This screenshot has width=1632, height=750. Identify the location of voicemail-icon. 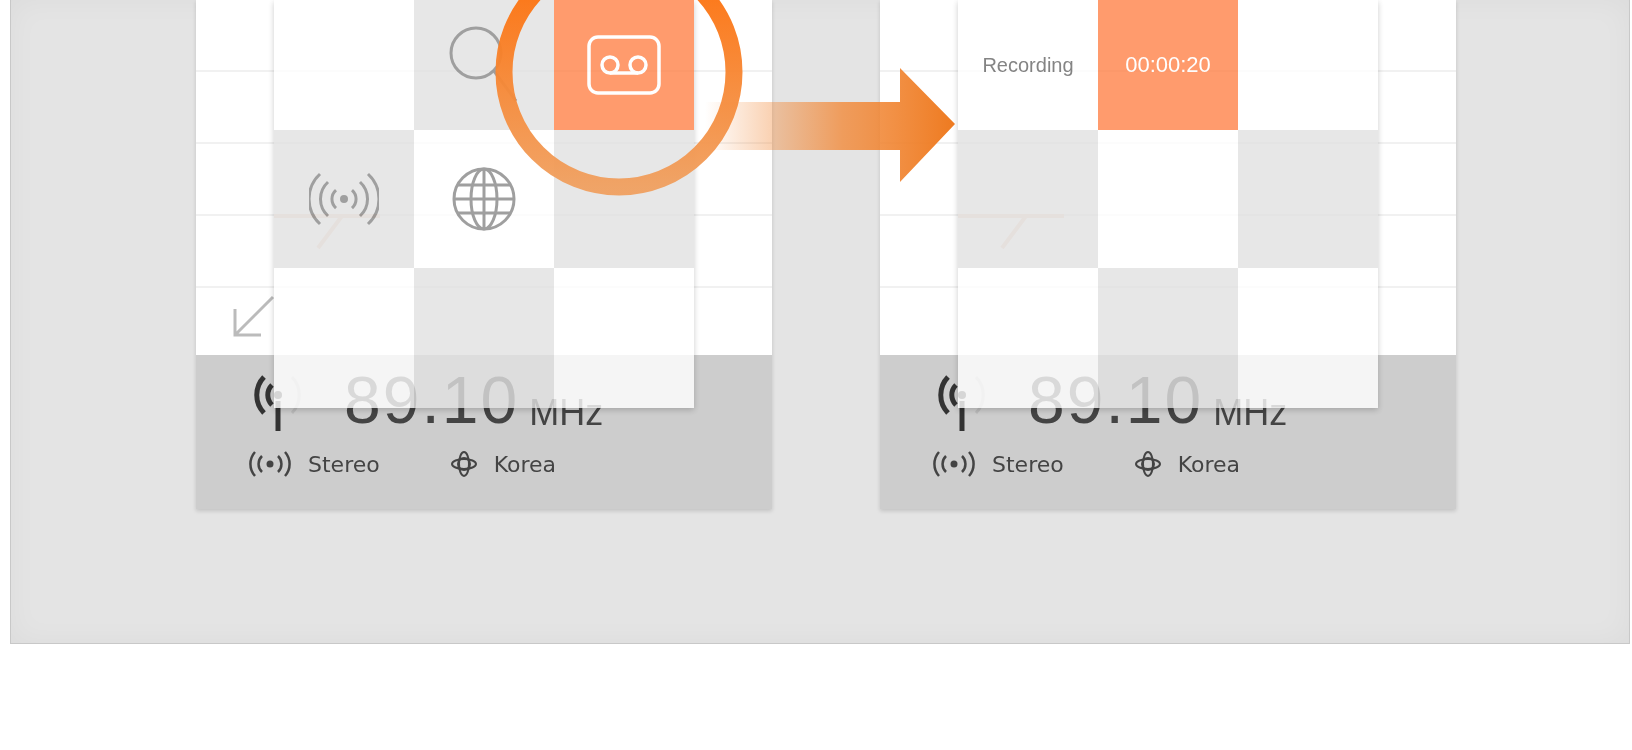
(624, 65).